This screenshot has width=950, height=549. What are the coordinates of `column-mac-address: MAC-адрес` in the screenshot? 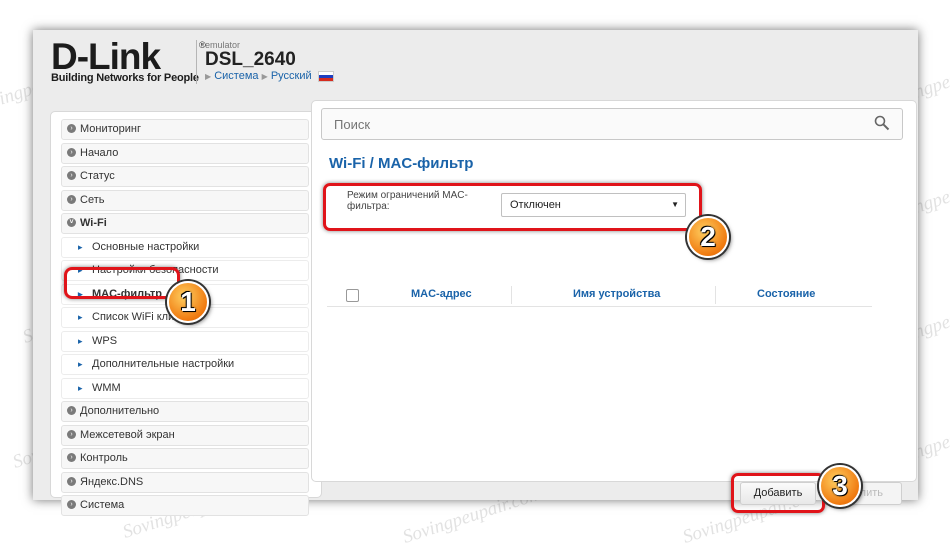 It's located at (441, 294).